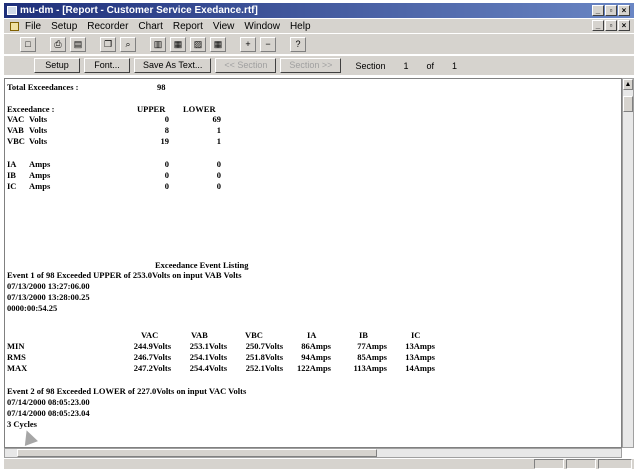 The width and height of the screenshot is (636, 470). What do you see at coordinates (14, 26) in the screenshot?
I see `document-menu-icon` at bounding box center [14, 26].